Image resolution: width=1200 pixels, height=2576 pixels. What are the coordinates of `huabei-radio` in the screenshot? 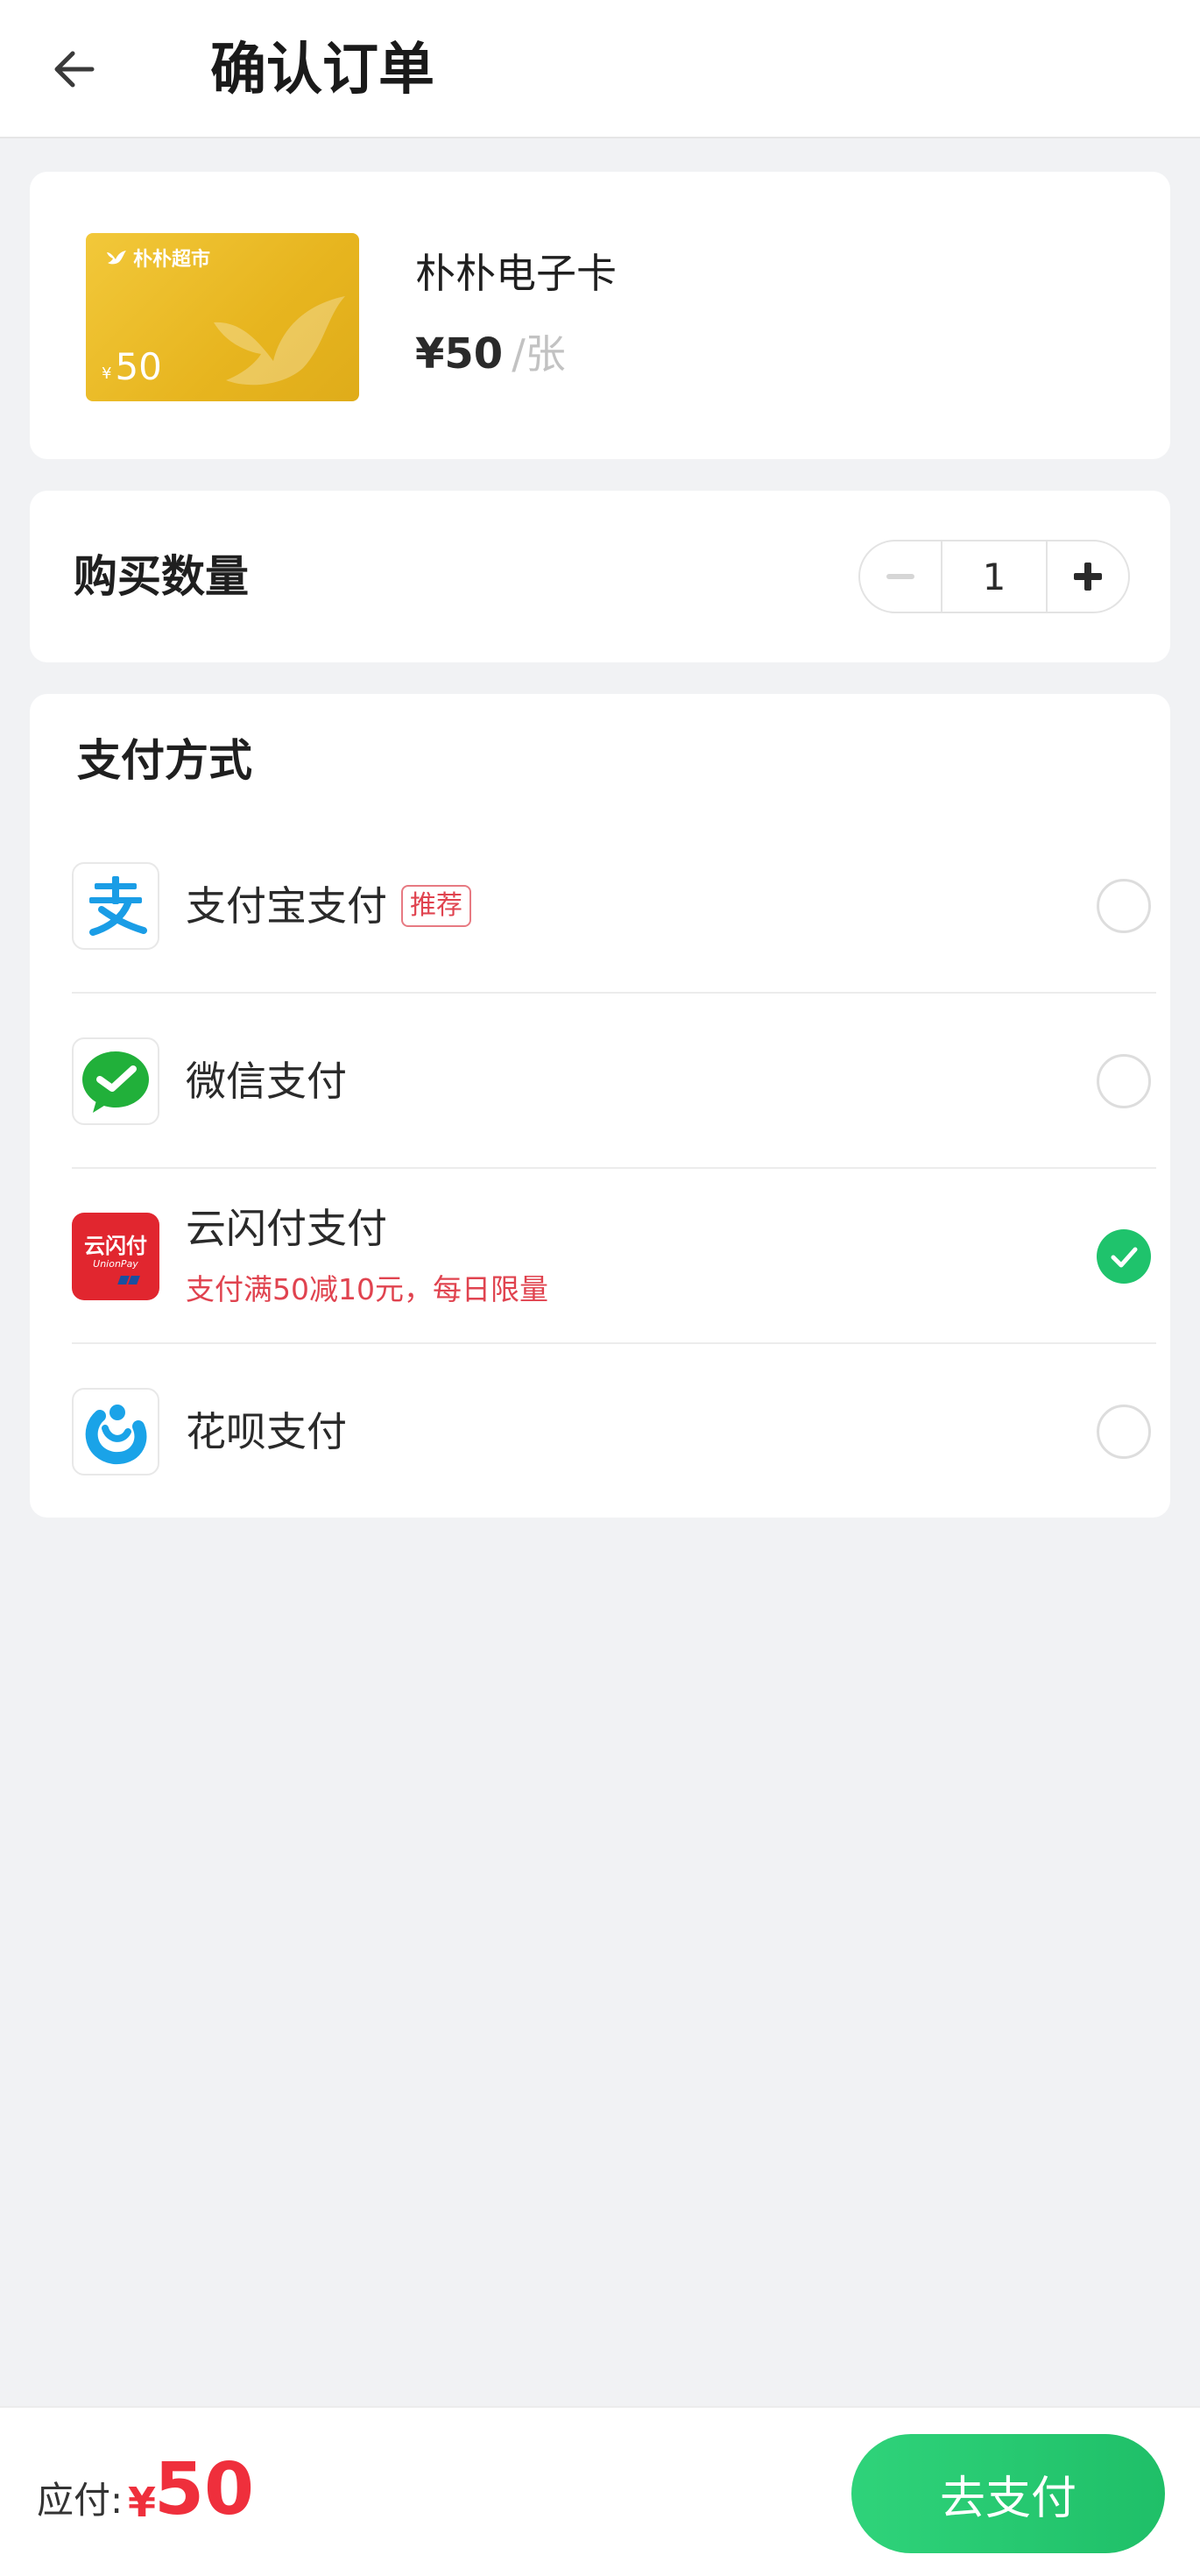 It's located at (1124, 1432).